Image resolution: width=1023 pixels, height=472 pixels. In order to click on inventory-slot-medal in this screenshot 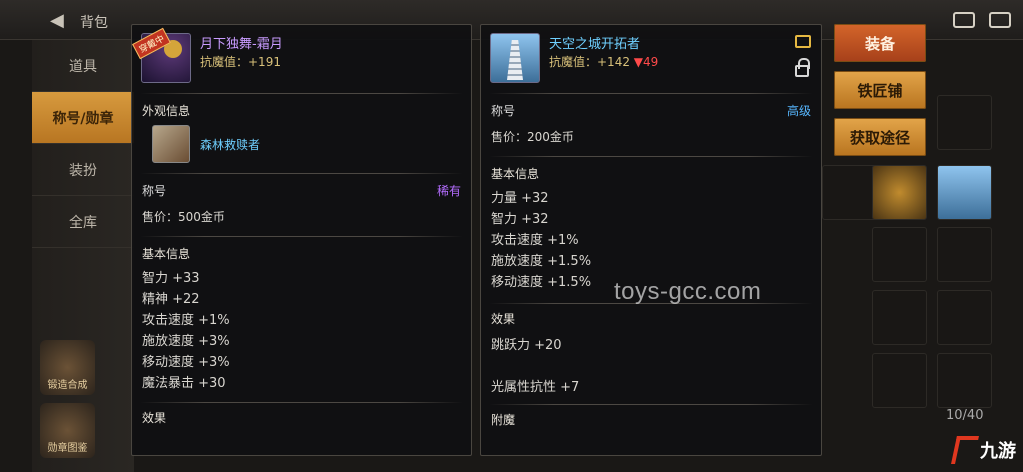, I will do `click(899, 192)`.